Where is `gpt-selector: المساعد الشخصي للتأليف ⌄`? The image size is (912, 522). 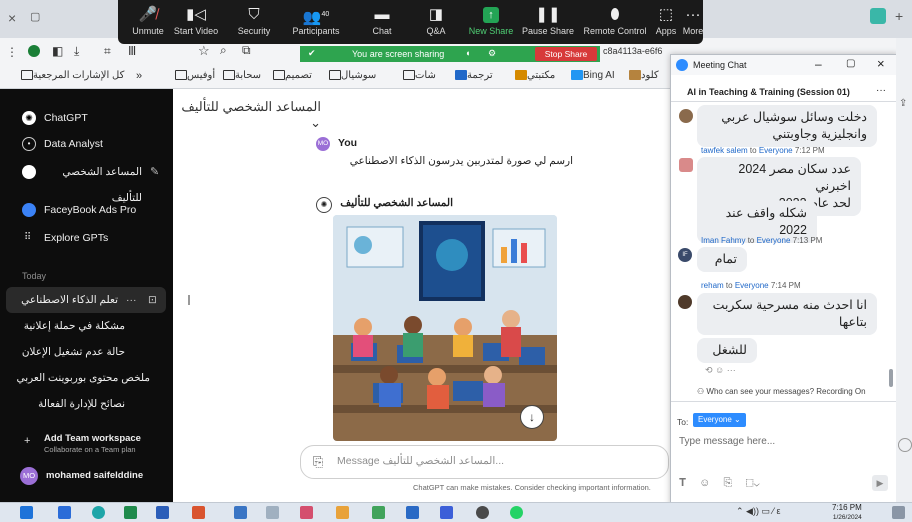
gpt-selector: المساعد الشخصي للتأليف ⌄ is located at coordinates (251, 115).